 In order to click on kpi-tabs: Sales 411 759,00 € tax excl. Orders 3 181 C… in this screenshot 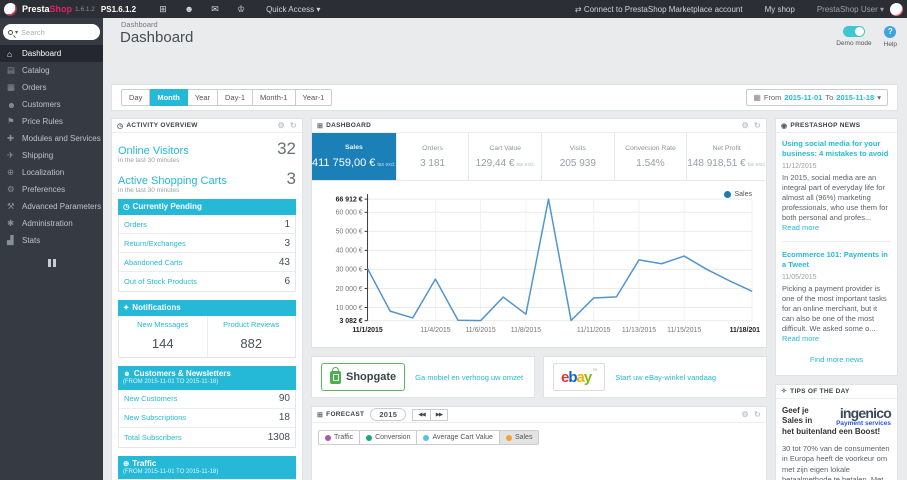, I will do `click(539, 157)`.